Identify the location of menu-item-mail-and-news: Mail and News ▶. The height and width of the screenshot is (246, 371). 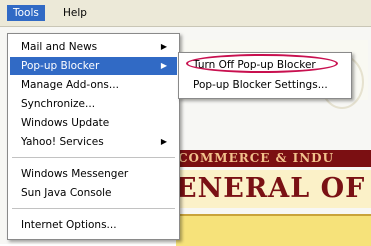
(93, 47).